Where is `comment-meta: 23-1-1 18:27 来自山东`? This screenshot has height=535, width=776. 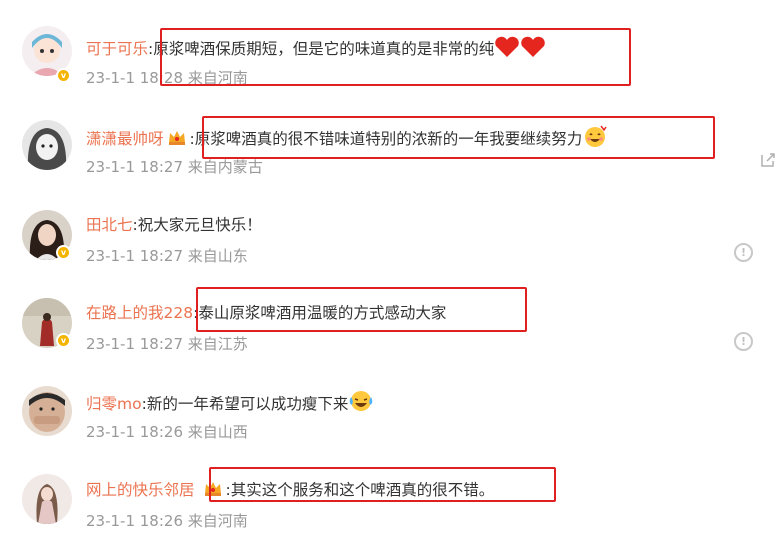
comment-meta: 23-1-1 18:27 来自山东 is located at coordinates (167, 255).